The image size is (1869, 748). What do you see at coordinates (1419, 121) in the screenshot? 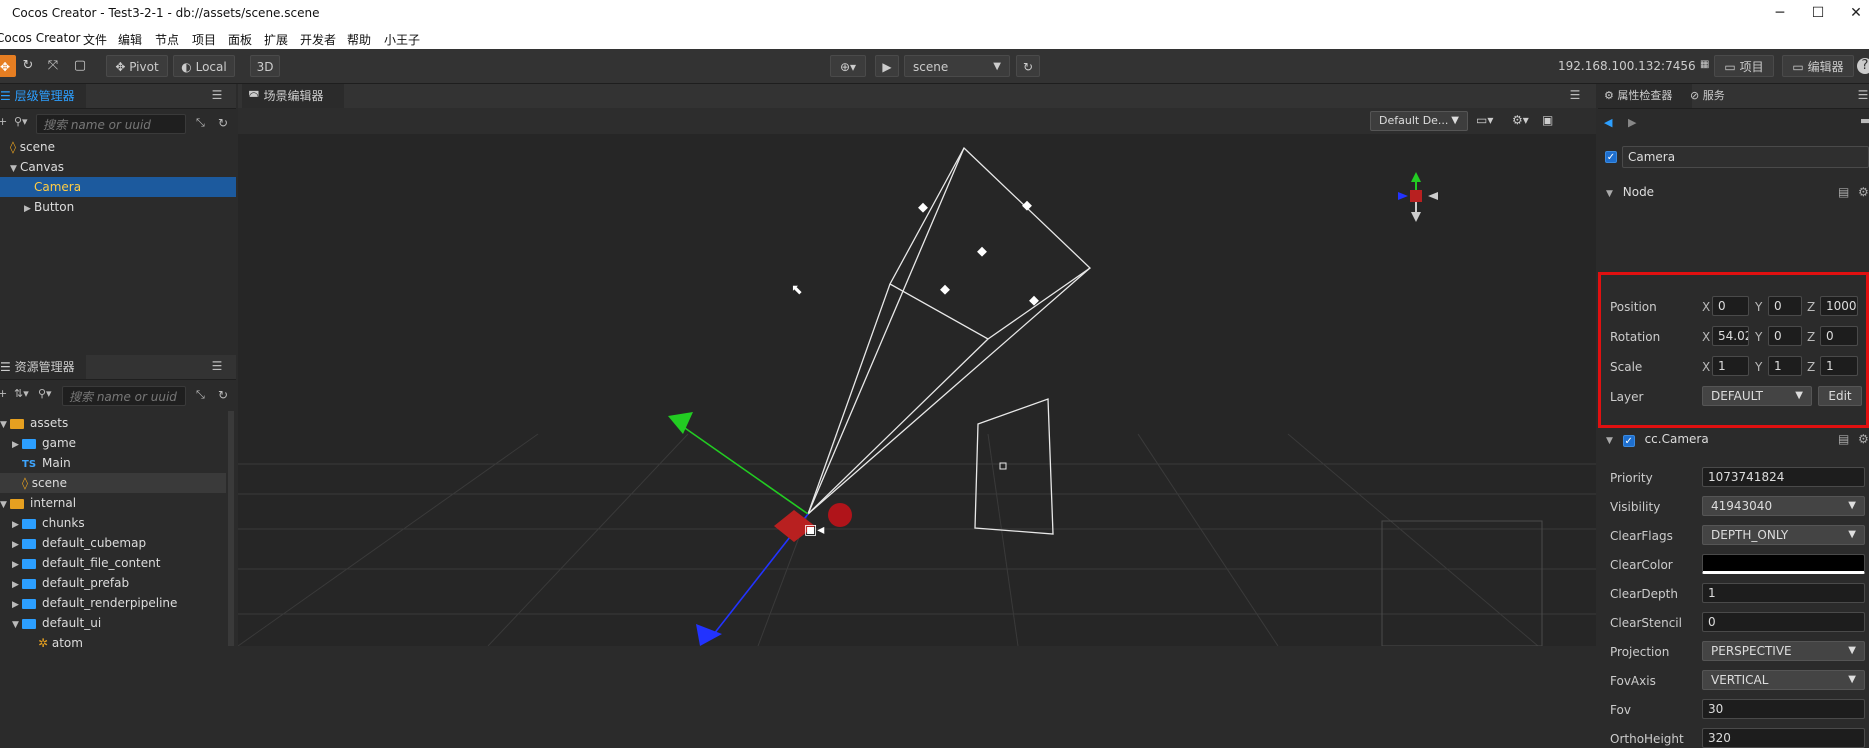
I see `layer-visibility-select: Default De... ▼` at bounding box center [1419, 121].